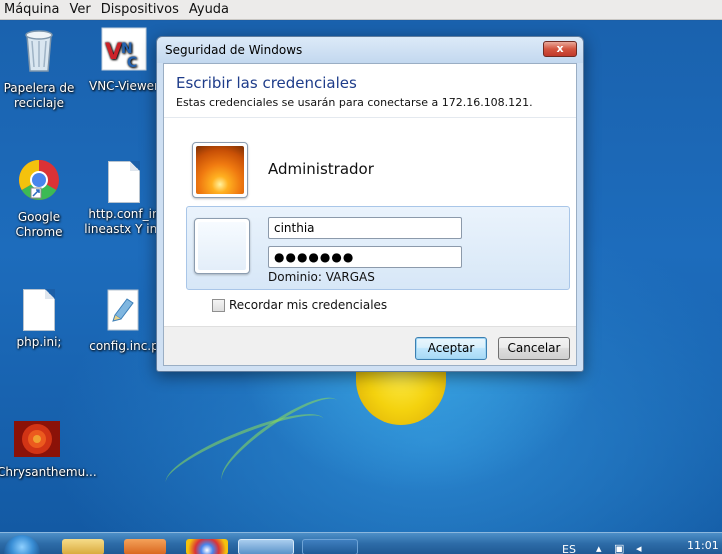 The height and width of the screenshot is (554, 722). What do you see at coordinates (569, 548) in the screenshot?
I see `language-indicator: ES` at bounding box center [569, 548].